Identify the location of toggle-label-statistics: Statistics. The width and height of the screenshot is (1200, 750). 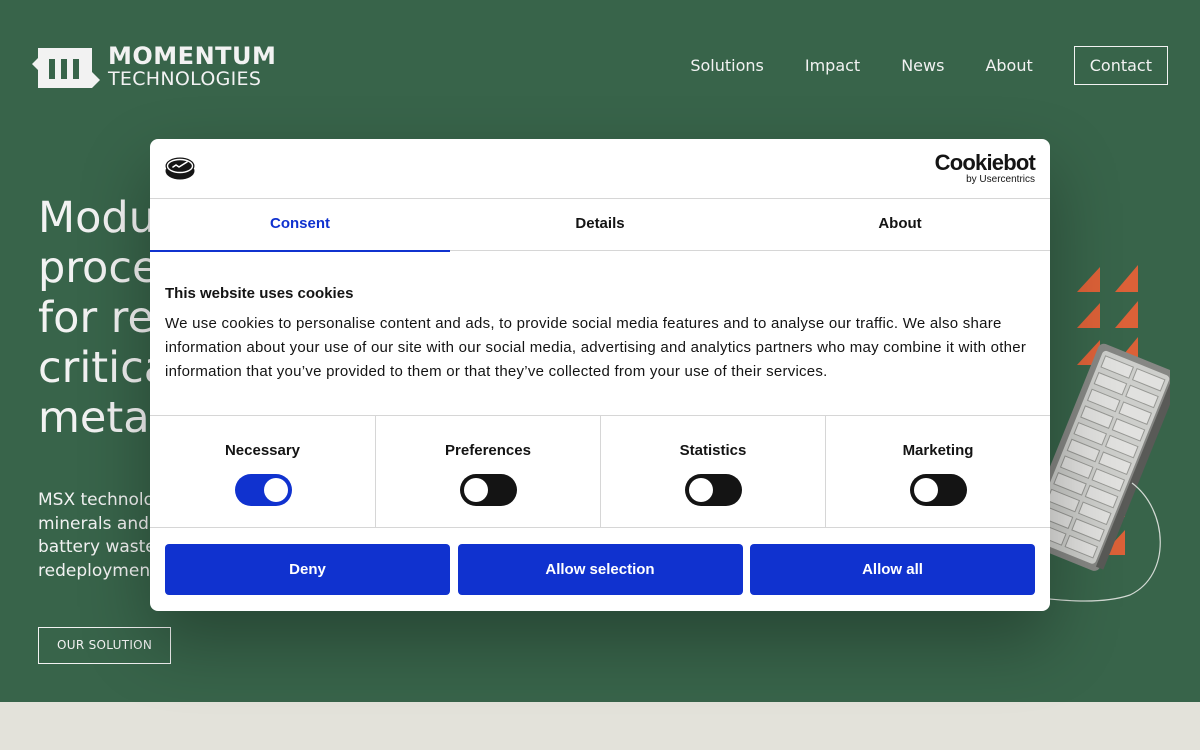
(713, 450).